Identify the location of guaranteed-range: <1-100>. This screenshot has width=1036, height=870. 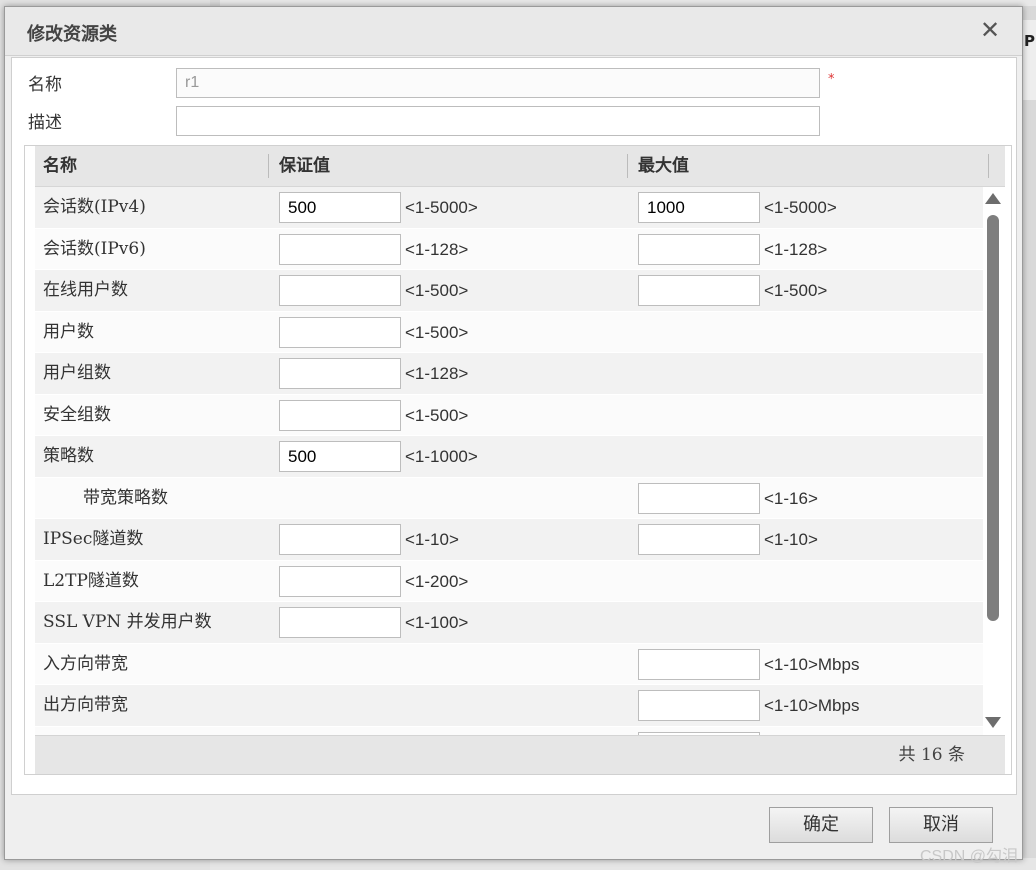
(437, 622).